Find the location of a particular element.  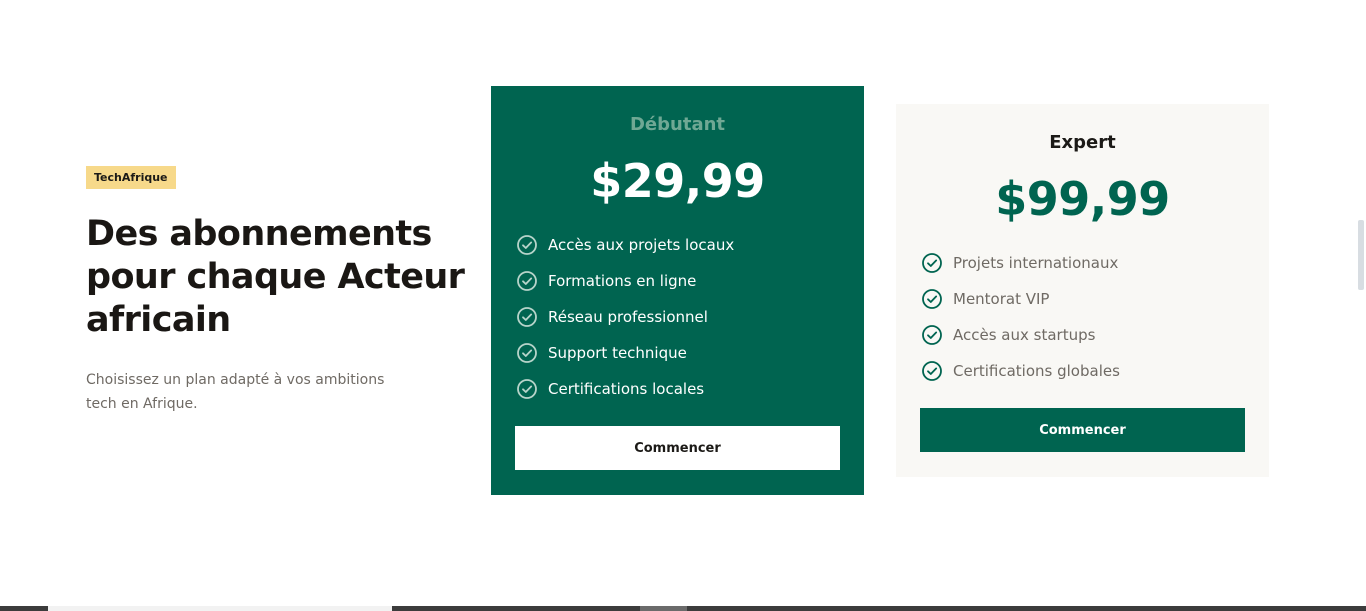

taskbar-search-box is located at coordinates (220, 608).